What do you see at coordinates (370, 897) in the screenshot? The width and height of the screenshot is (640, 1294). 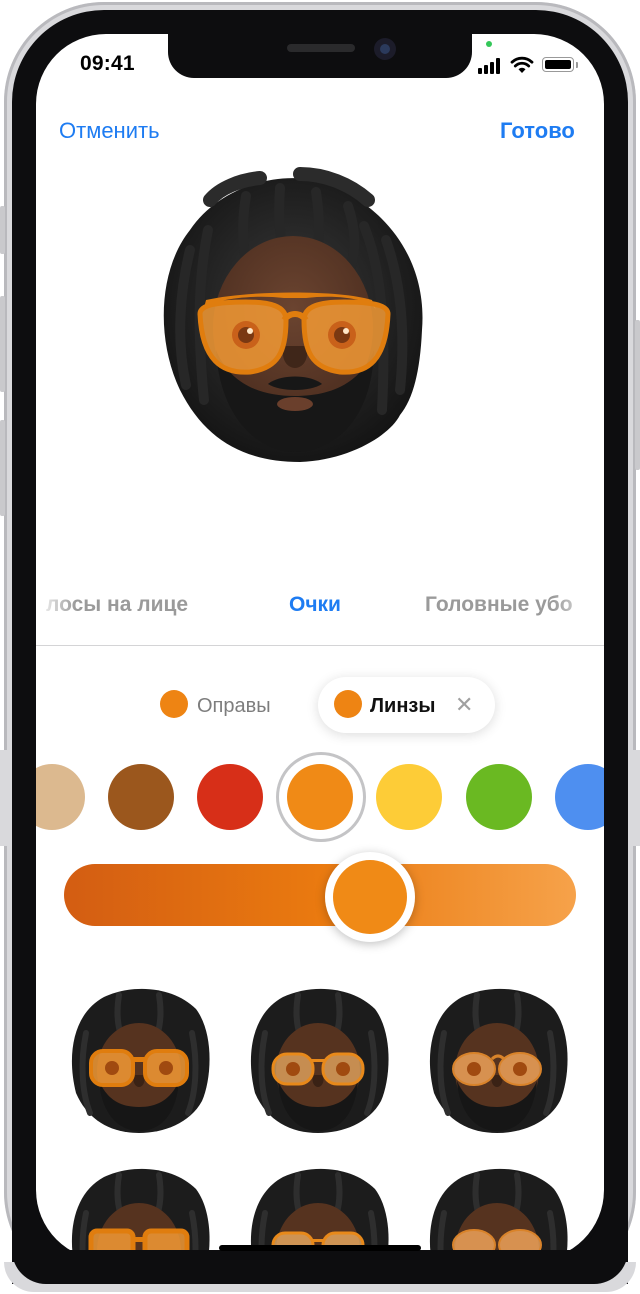 I see `slider-thumb-color` at bounding box center [370, 897].